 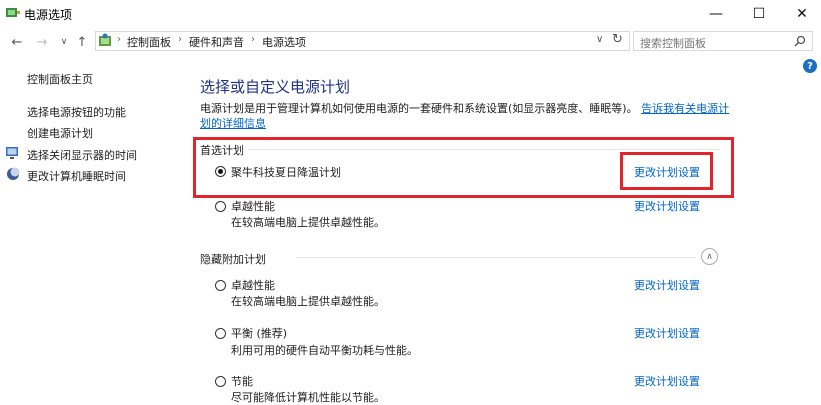 I want to click on sidebar-item-sleep-time: 更改计算机睡眠时间, so click(x=76, y=176).